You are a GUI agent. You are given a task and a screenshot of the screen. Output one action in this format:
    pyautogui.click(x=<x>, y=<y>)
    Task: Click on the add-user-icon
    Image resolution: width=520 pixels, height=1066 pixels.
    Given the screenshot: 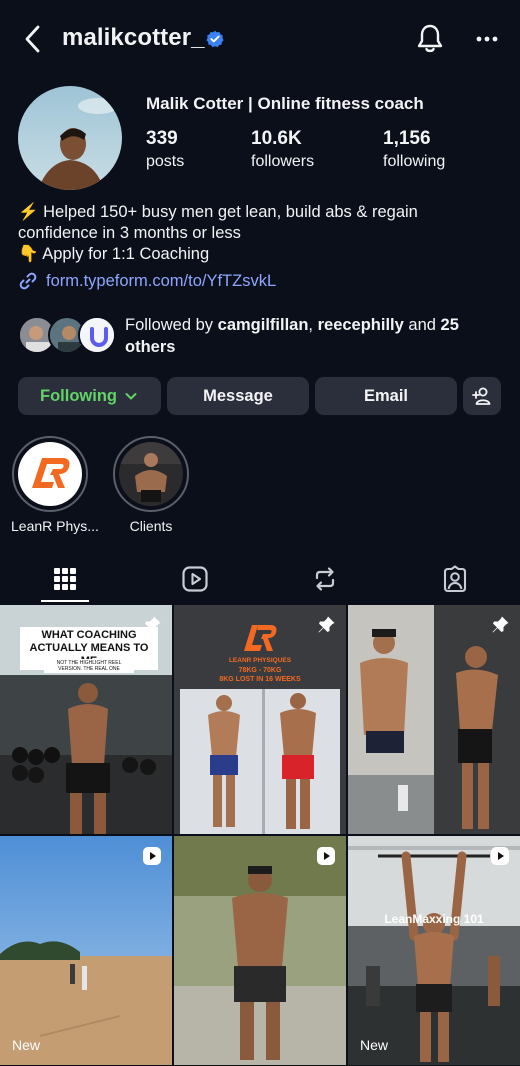 What is the action you would take?
    pyautogui.click(x=481, y=396)
    